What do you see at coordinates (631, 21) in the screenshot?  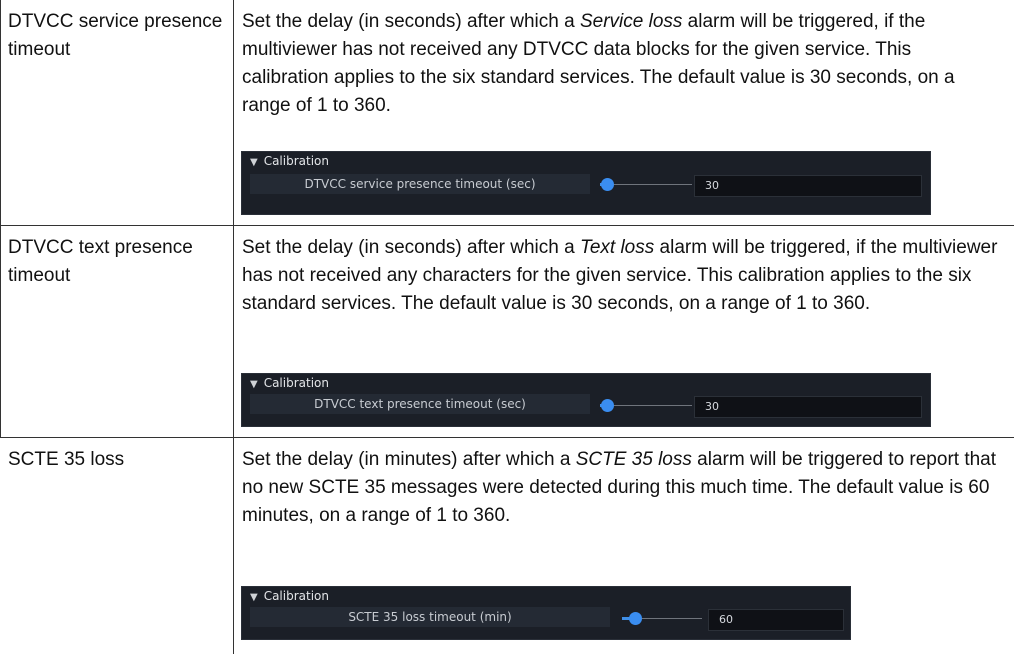 I see `alarm-name: Service loss` at bounding box center [631, 21].